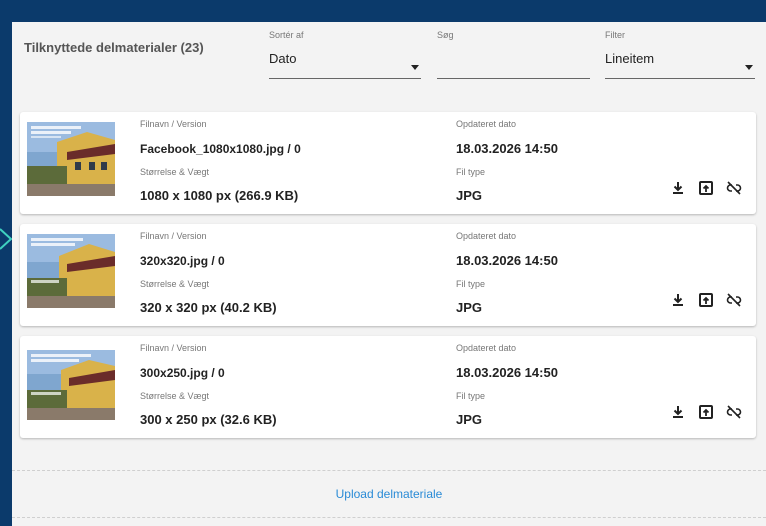 This screenshot has height=526, width=766. I want to click on filename-value: 300x250.jpg / 0, so click(182, 373).